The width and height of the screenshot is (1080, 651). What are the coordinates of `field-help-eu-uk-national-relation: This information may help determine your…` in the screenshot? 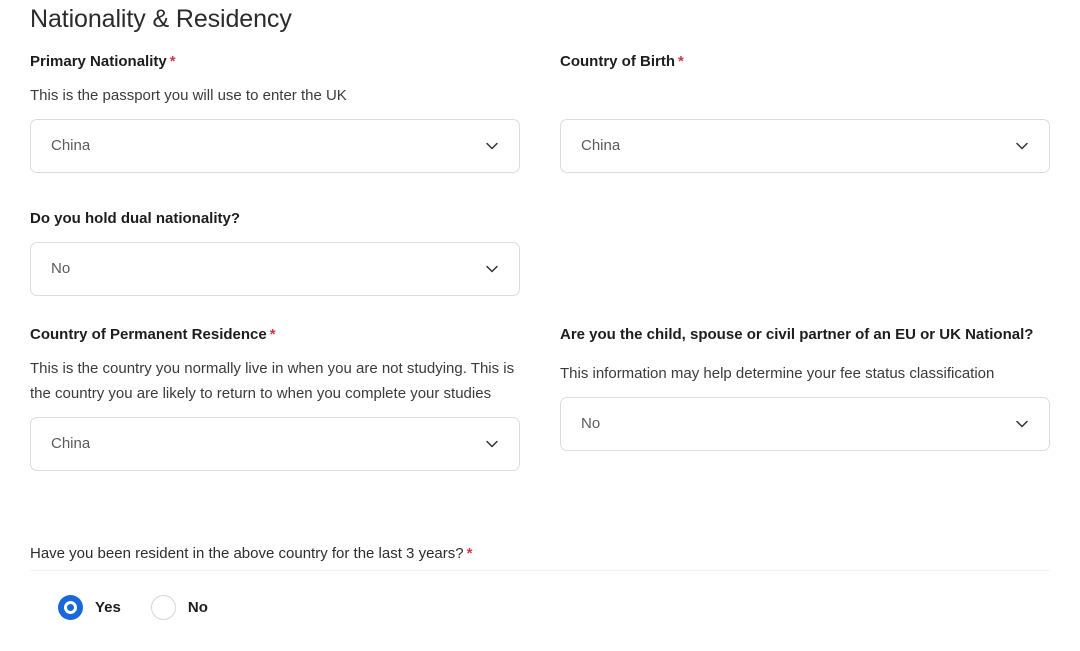 It's located at (777, 373).